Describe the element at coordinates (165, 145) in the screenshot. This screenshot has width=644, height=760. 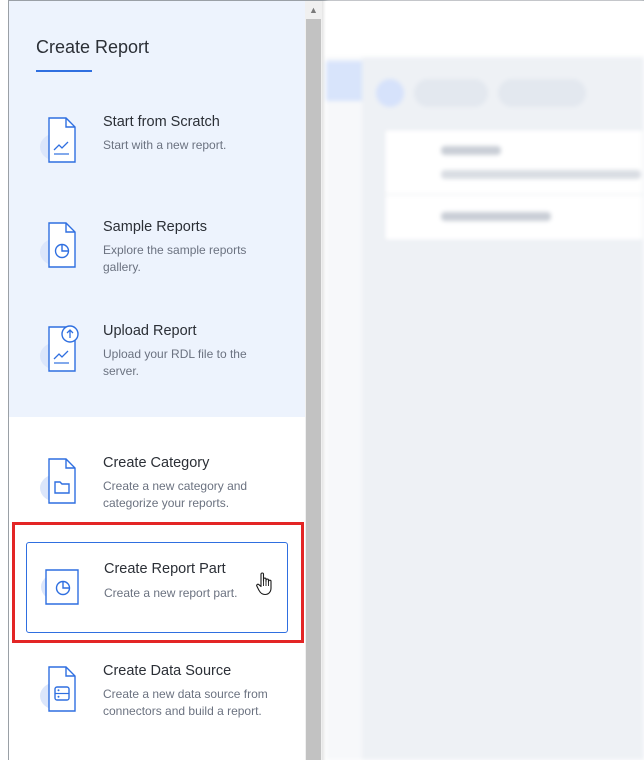
I see `option-description: Start with a new report.` at that location.